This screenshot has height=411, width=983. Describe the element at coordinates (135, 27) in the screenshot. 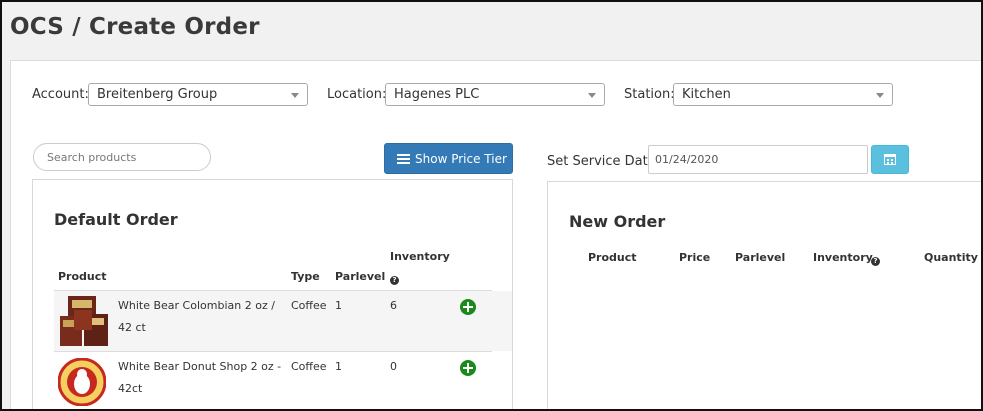

I see `page-title: OCS / Create Order` at that location.